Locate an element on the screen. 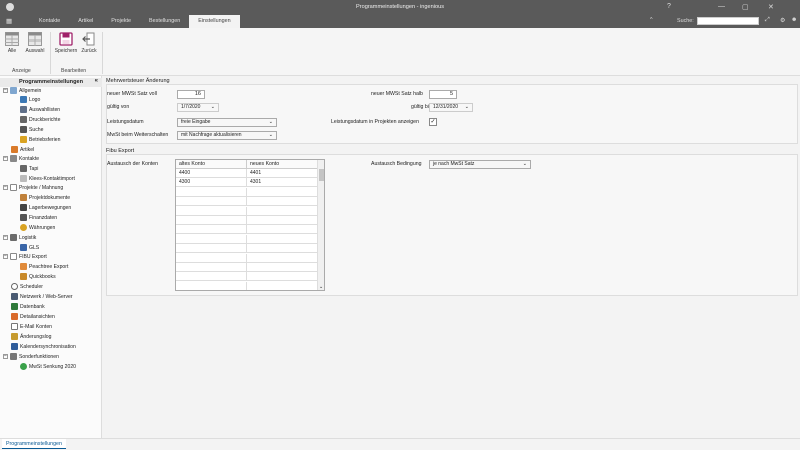  tree-logistik: − Logistik is located at coordinates (19, 238).